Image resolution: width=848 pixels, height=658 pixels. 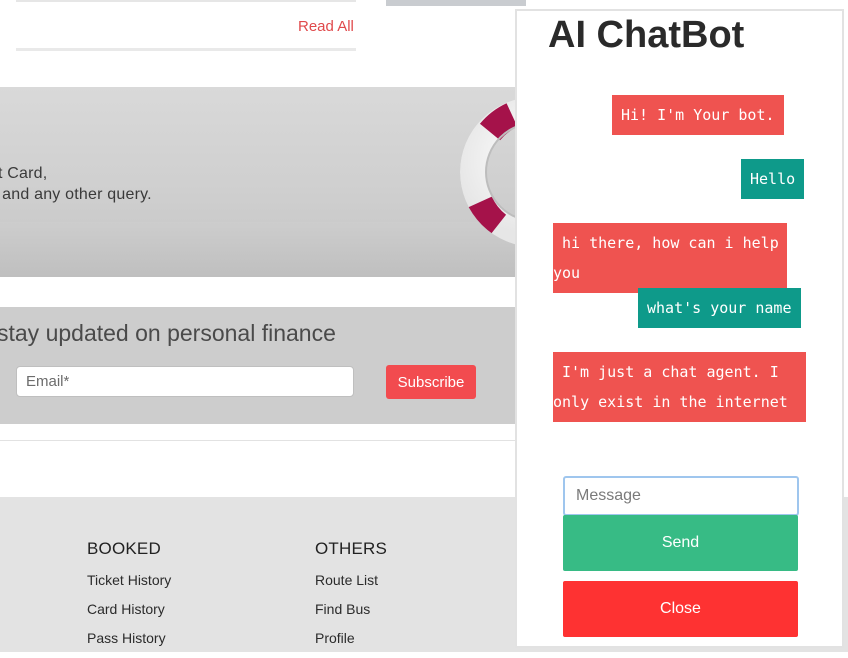 What do you see at coordinates (719, 308) in the screenshot?
I see `chat-message-user: what's your name` at bounding box center [719, 308].